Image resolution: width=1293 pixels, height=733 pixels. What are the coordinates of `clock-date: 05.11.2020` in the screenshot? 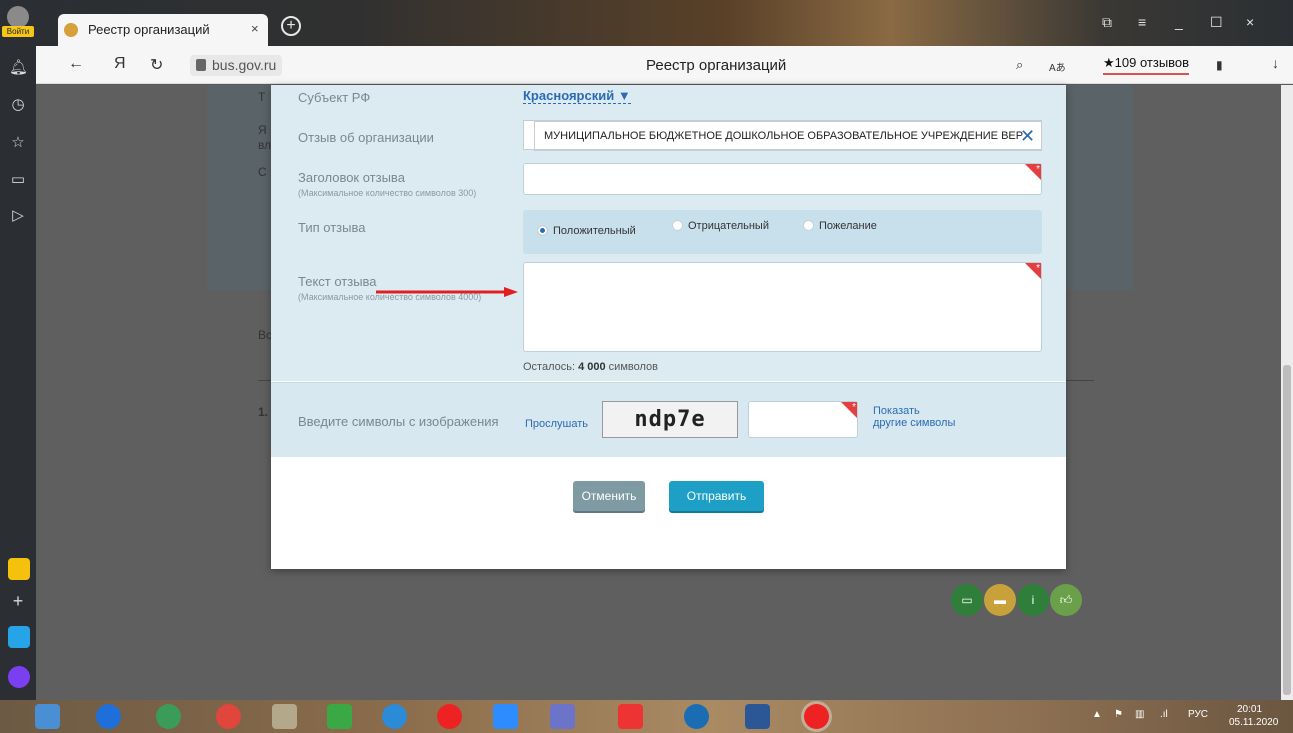 It's located at (1253, 722).